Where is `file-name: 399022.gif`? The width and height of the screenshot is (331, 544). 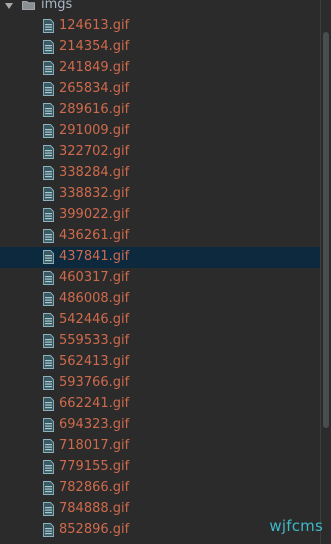
file-name: 399022.gif is located at coordinates (94, 214).